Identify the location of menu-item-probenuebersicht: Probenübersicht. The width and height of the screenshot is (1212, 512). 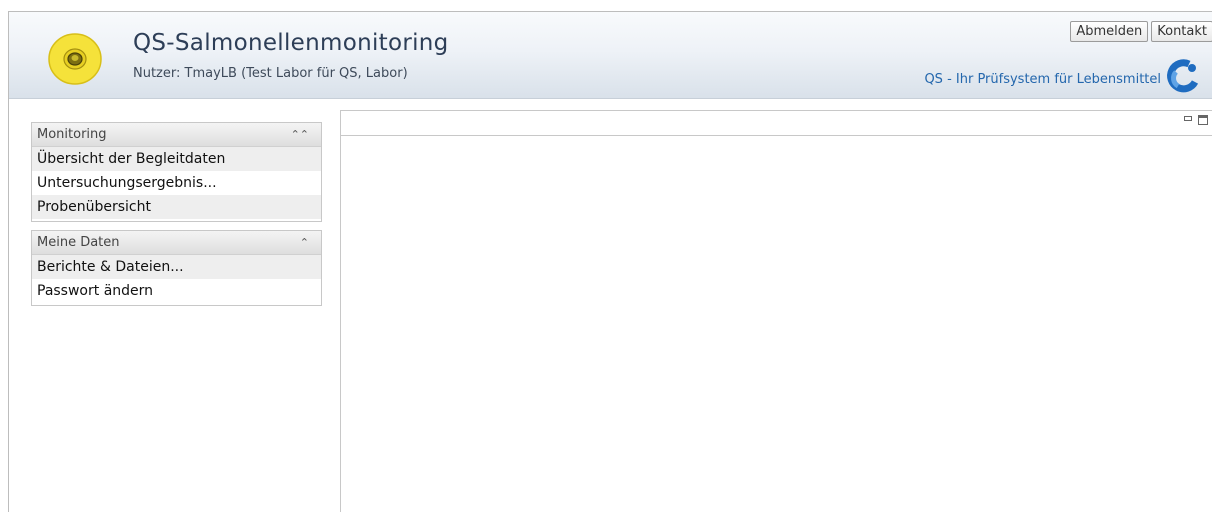
(176, 207).